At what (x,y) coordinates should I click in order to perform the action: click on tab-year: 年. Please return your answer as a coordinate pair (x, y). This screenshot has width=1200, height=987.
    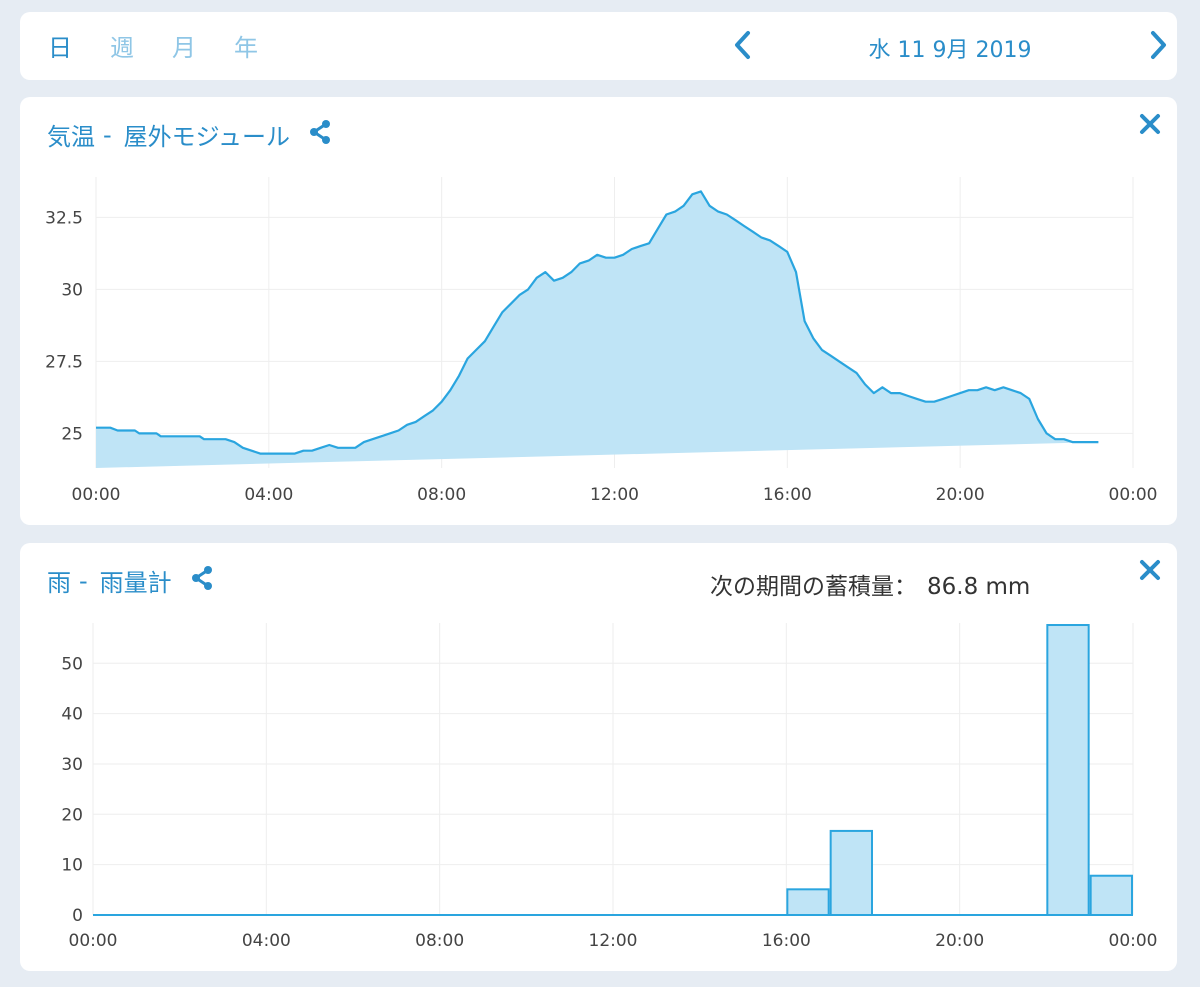
    Looking at the image, I should click on (246, 45).